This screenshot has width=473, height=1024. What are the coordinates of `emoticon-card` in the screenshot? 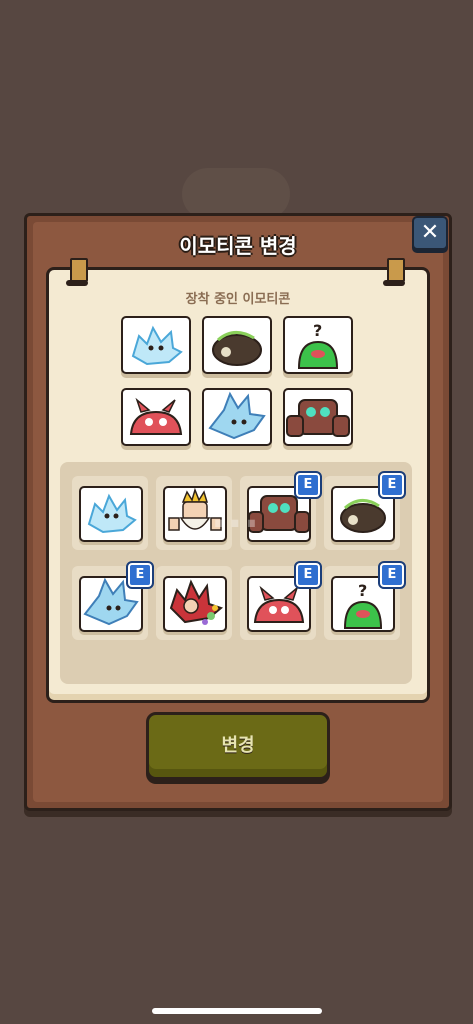 It's located at (195, 604).